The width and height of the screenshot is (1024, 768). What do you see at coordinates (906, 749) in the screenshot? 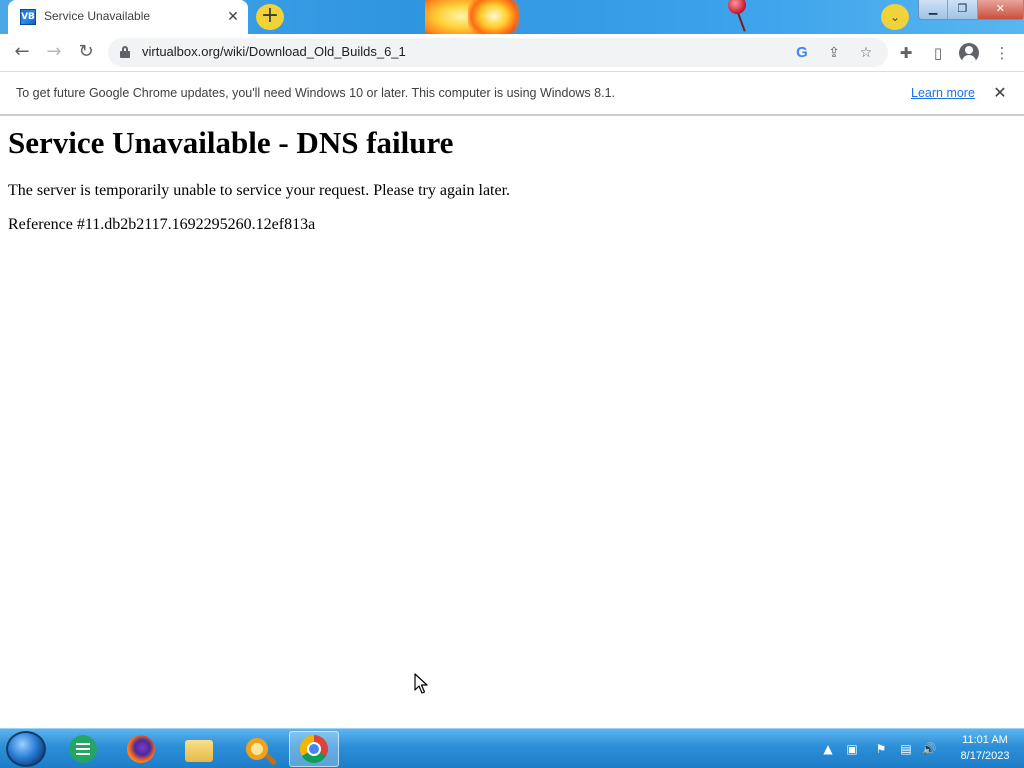
I see `display-icon: ▤` at bounding box center [906, 749].